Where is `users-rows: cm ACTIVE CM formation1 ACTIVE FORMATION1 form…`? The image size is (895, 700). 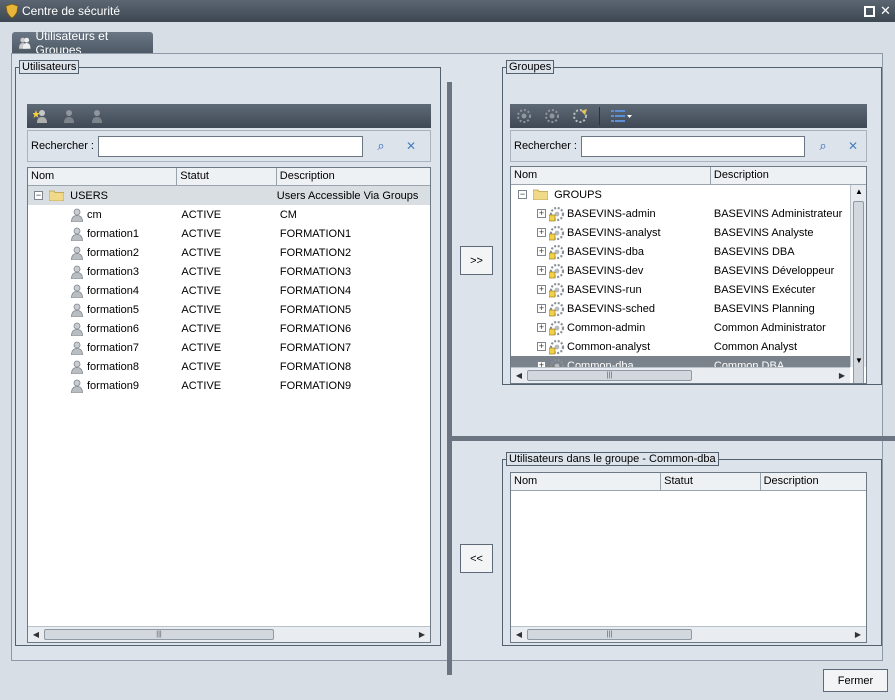 users-rows: cm ACTIVE CM formation1 ACTIVE FORMATION1 form… is located at coordinates (229, 300).